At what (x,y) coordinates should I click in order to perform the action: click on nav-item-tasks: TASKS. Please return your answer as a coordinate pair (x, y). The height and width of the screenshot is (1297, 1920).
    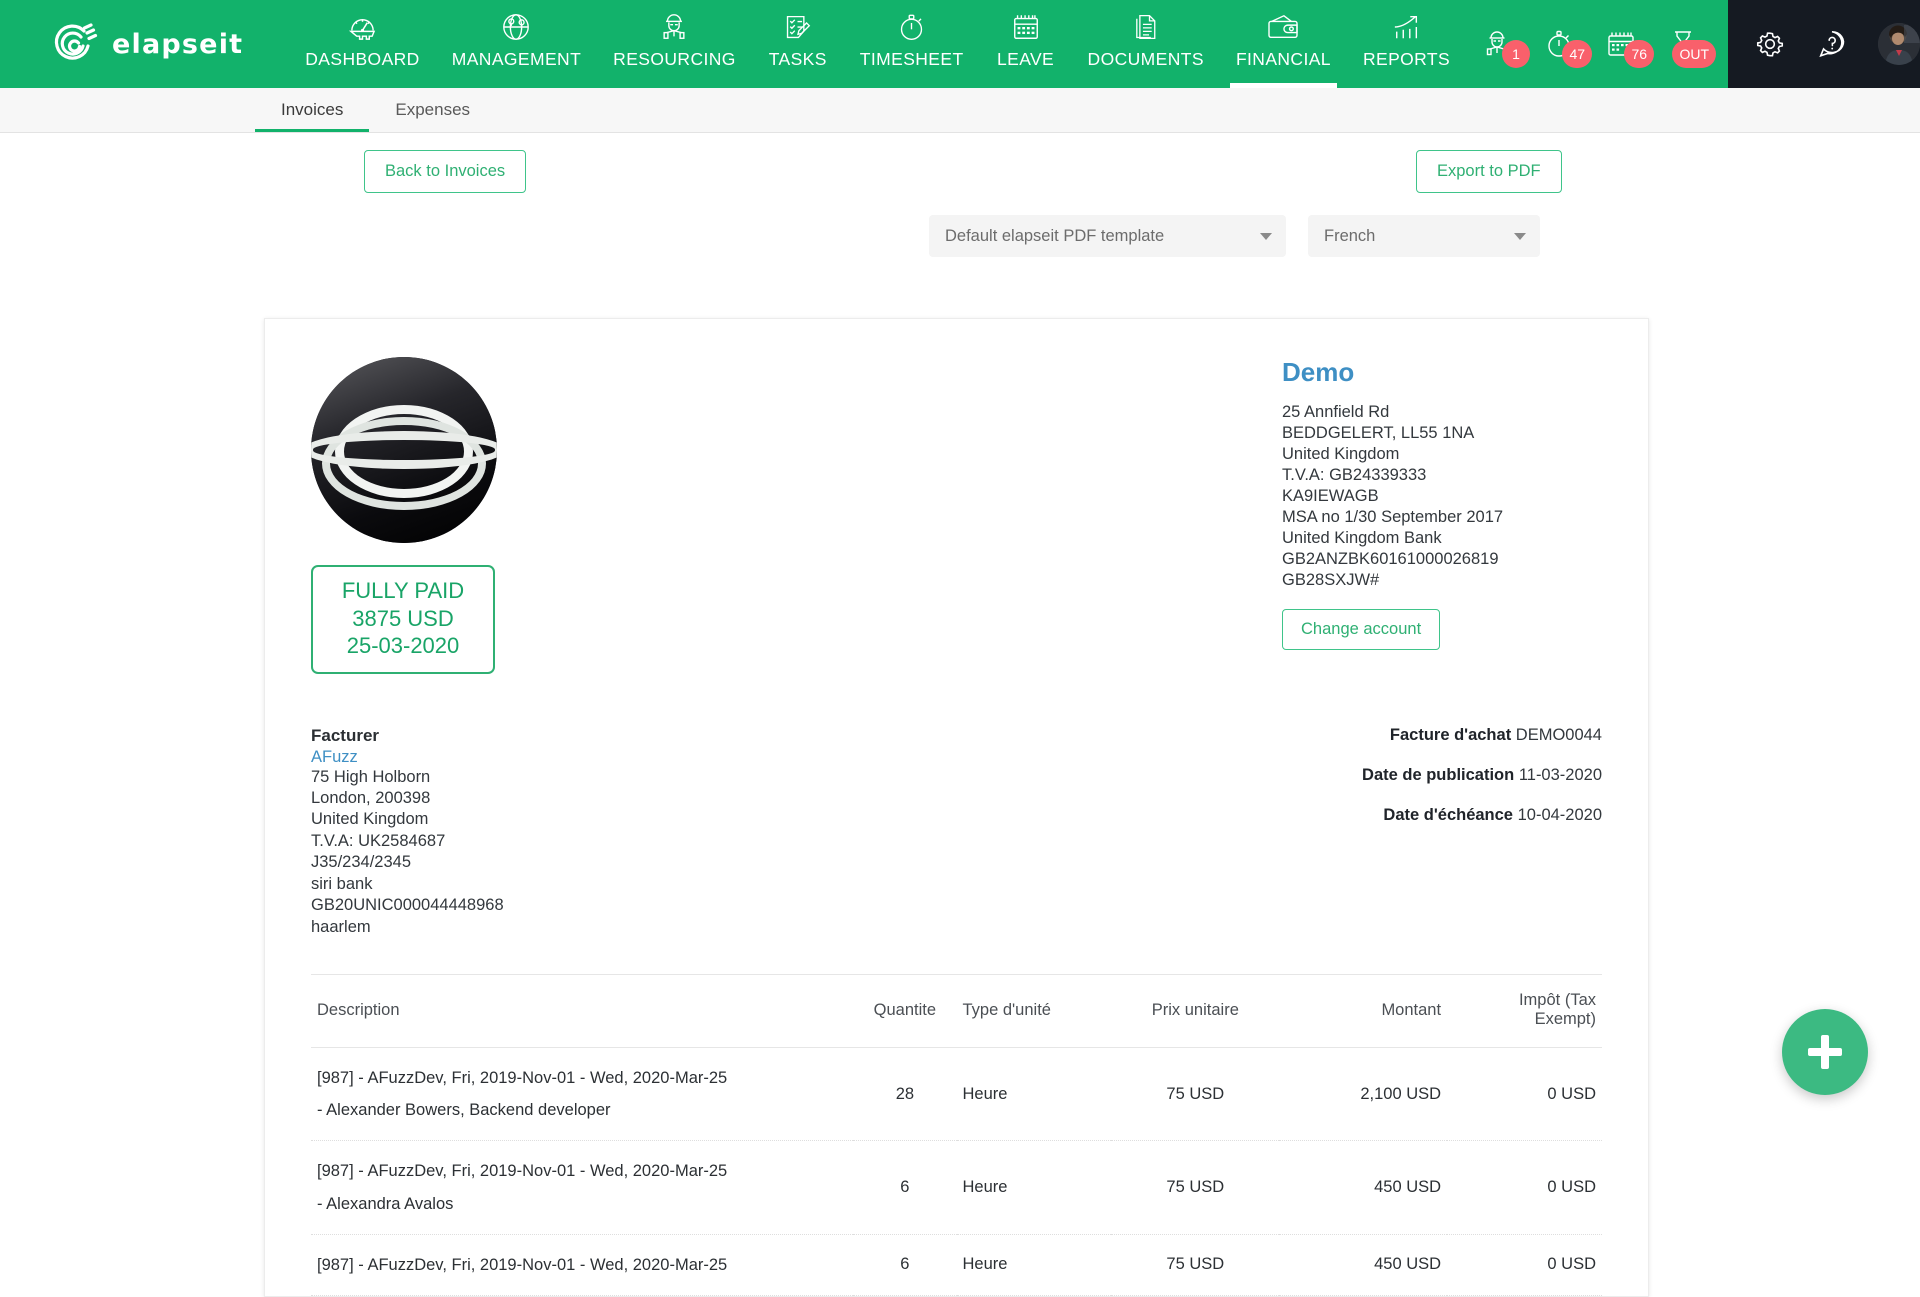
    Looking at the image, I should click on (798, 44).